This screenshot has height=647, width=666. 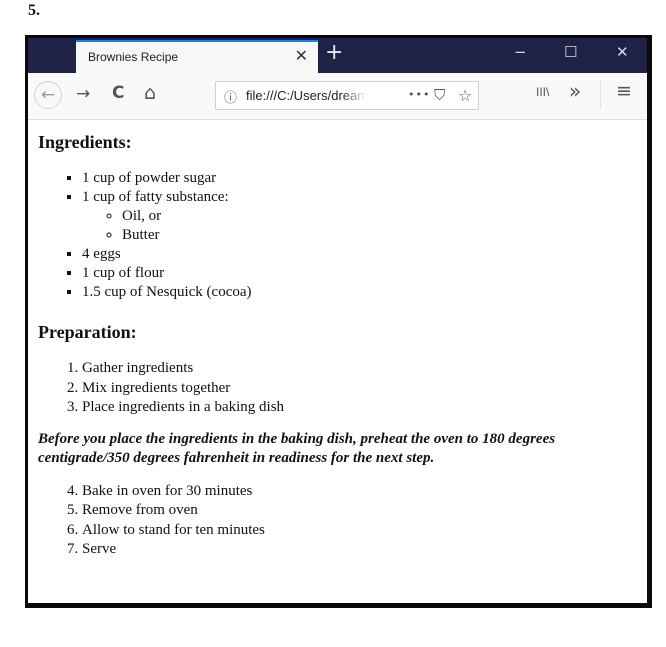 What do you see at coordinates (359, 178) in the screenshot?
I see `list-item: 1 cup of powder sugar` at bounding box center [359, 178].